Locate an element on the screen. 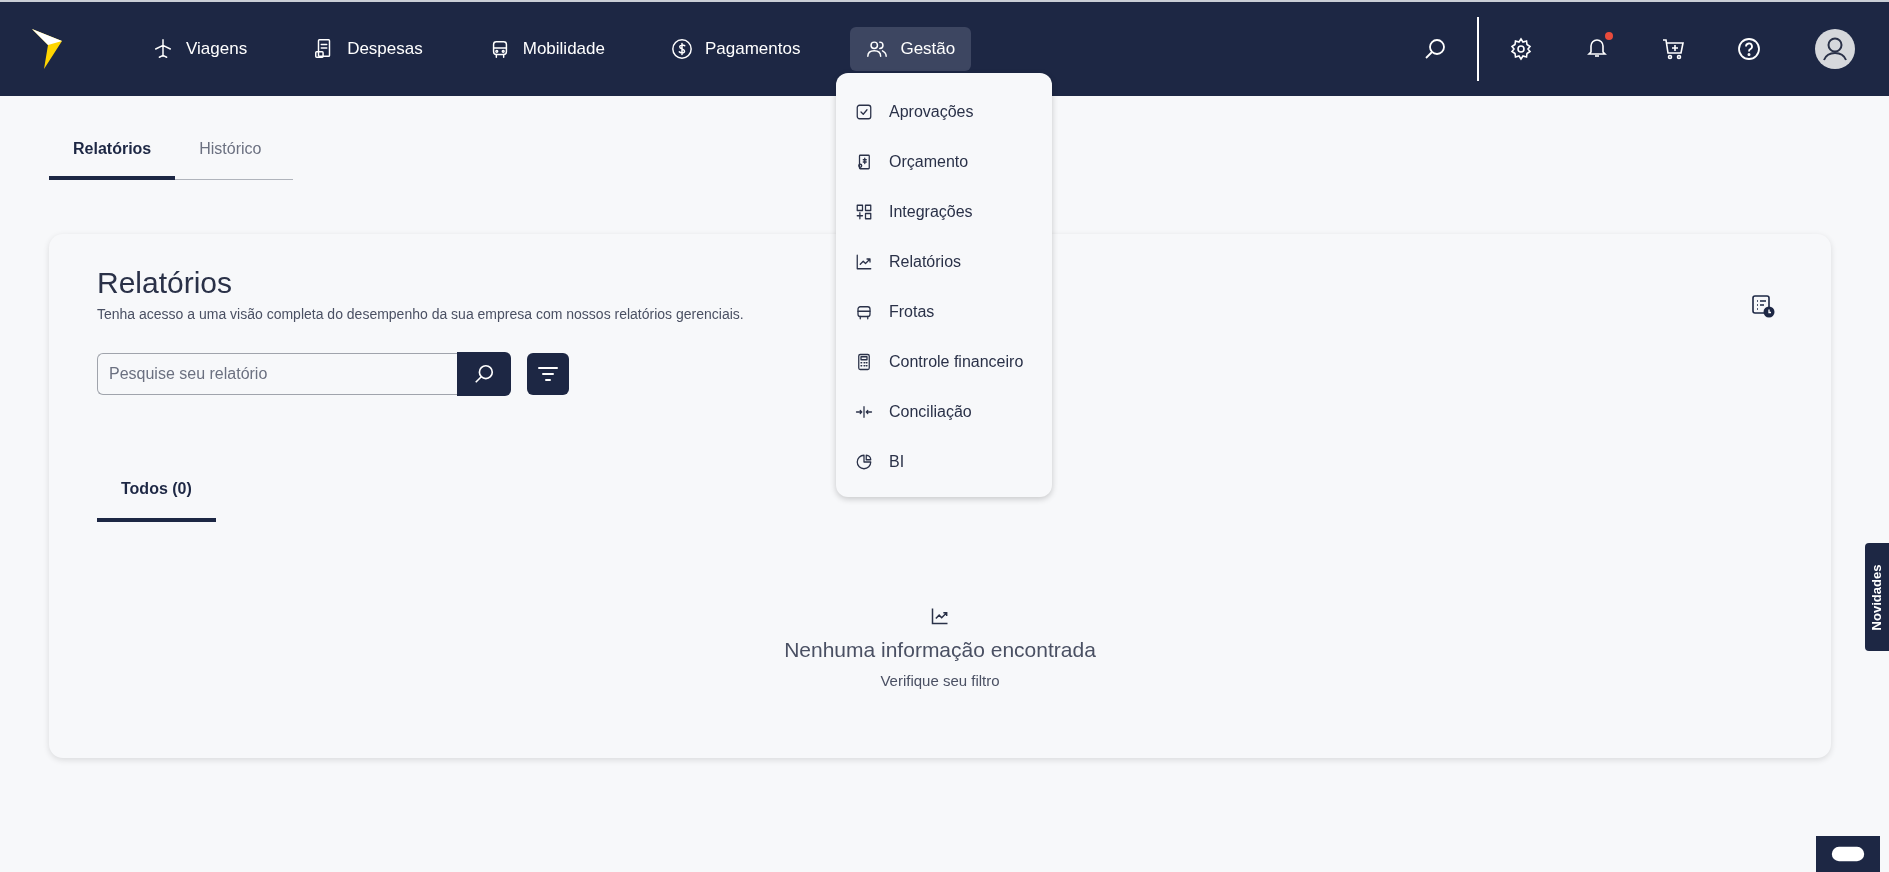 The height and width of the screenshot is (872, 1889). menu-item: Aprovações is located at coordinates (944, 112).